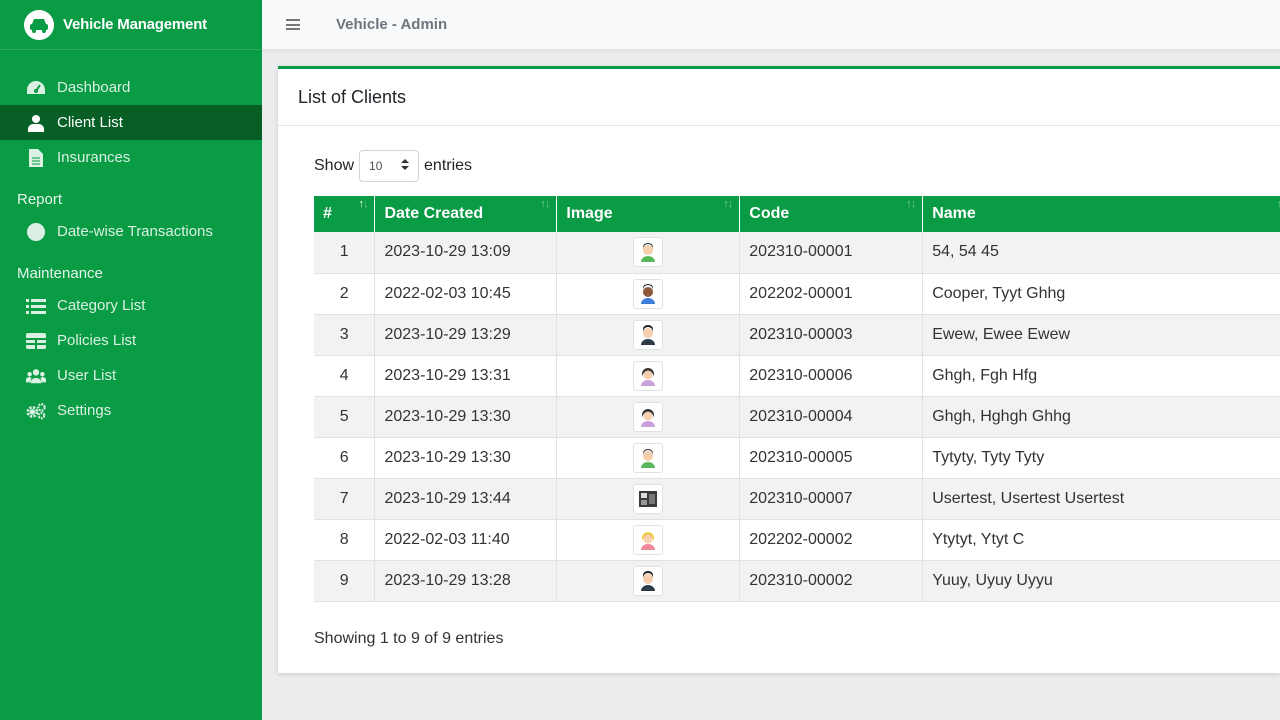 The height and width of the screenshot is (720, 1280). I want to click on card-title: List of Clients, so click(779, 97).